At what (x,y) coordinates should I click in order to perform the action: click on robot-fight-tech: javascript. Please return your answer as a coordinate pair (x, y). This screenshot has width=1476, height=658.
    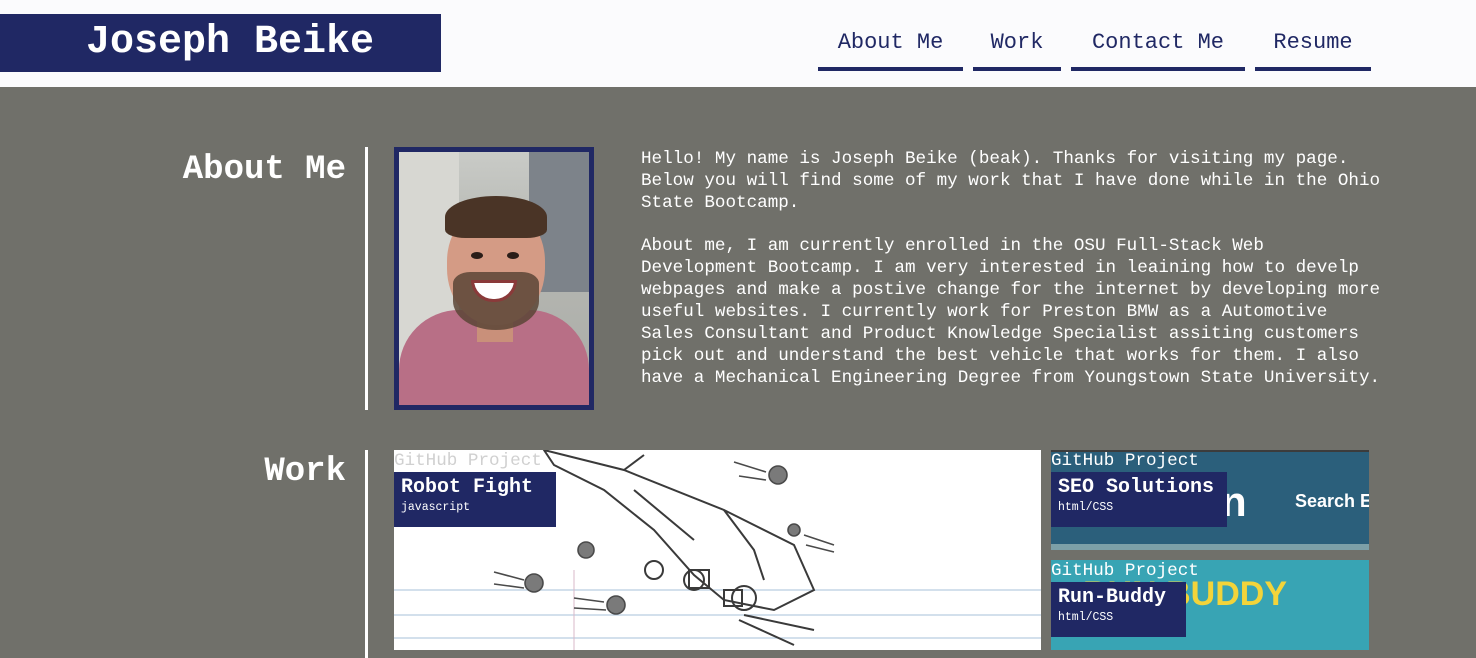
    Looking at the image, I should click on (436, 507).